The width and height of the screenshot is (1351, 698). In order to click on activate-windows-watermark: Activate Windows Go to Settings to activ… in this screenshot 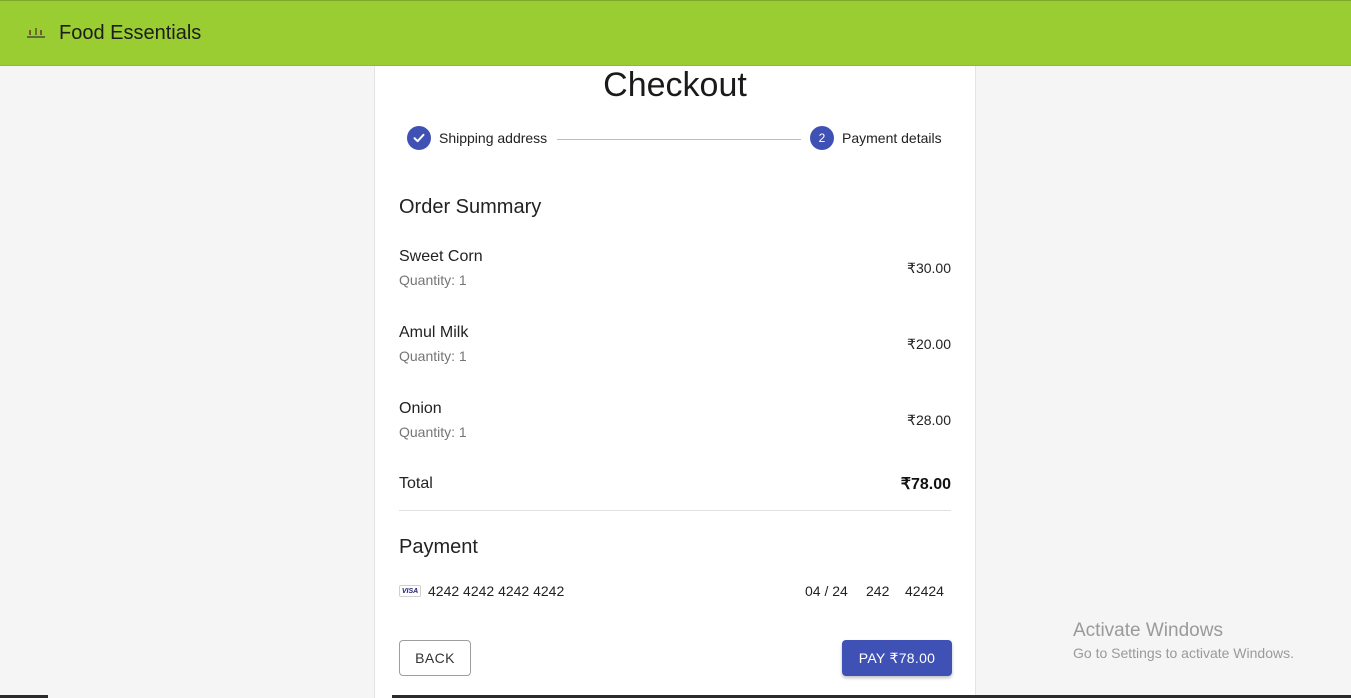, I will do `click(1183, 640)`.